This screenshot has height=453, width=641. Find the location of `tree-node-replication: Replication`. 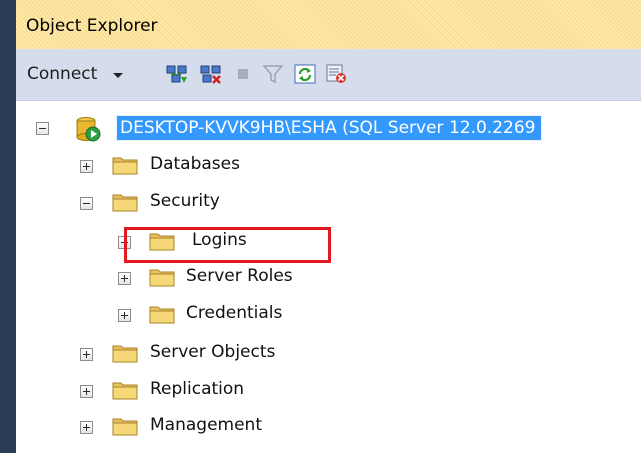

tree-node-replication: Replication is located at coordinates (216, 392).